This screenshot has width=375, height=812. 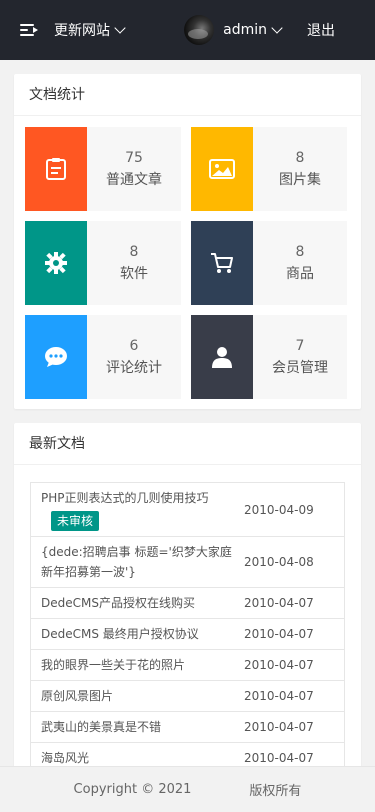 I want to click on stat-label: 会员管理, so click(x=300, y=368).